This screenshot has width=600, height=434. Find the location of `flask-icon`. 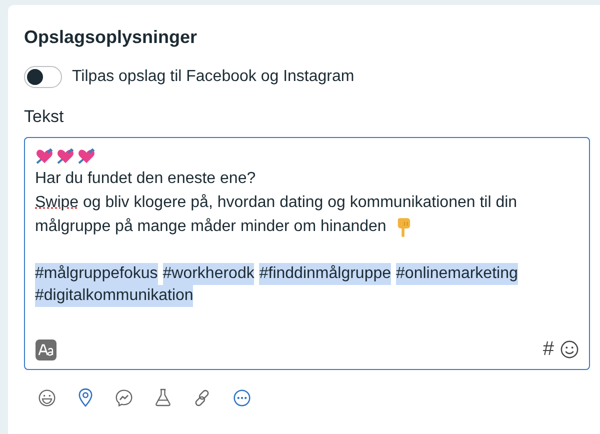

flask-icon is located at coordinates (163, 397).